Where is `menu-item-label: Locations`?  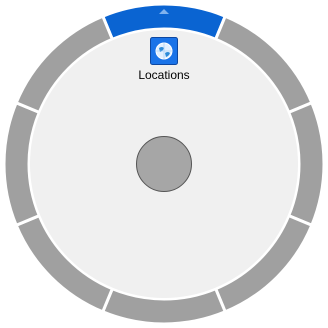 menu-item-label: Locations is located at coordinates (164, 75).